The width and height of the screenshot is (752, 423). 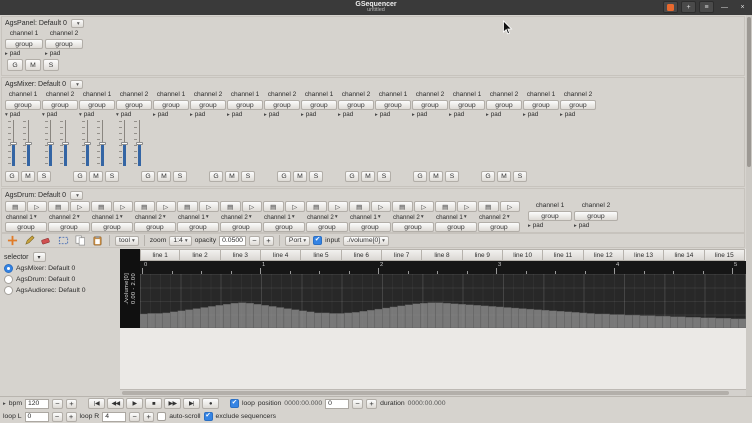 What do you see at coordinates (153, 403) in the screenshot?
I see `stop-button: ■` at bounding box center [153, 403].